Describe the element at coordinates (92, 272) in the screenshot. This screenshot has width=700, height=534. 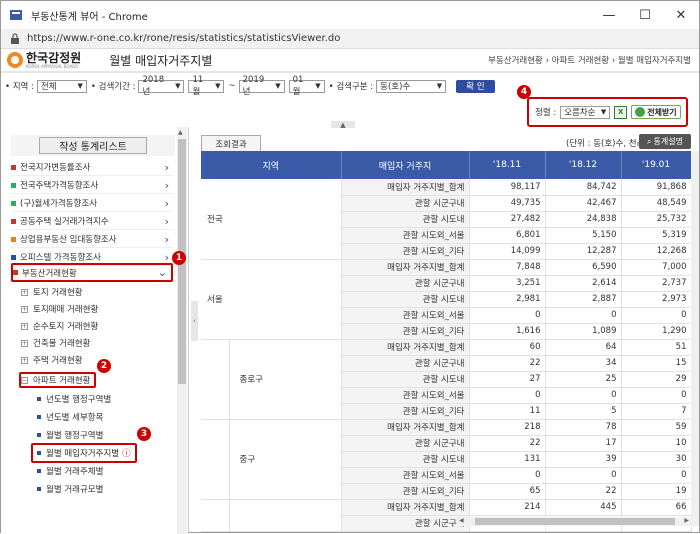
I see `sidebar-item-transactions: 부동산거래현황 ⌄` at that location.